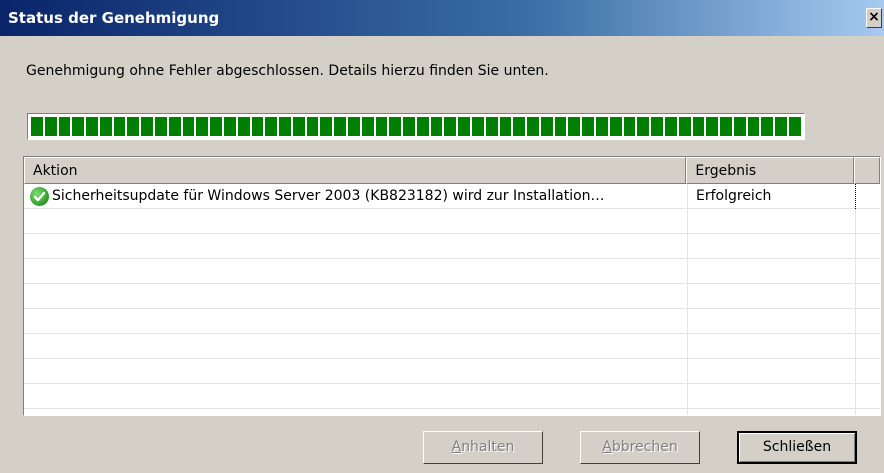 The width and height of the screenshot is (884, 473). I want to click on anhalten-button: Anhalten, so click(483, 447).